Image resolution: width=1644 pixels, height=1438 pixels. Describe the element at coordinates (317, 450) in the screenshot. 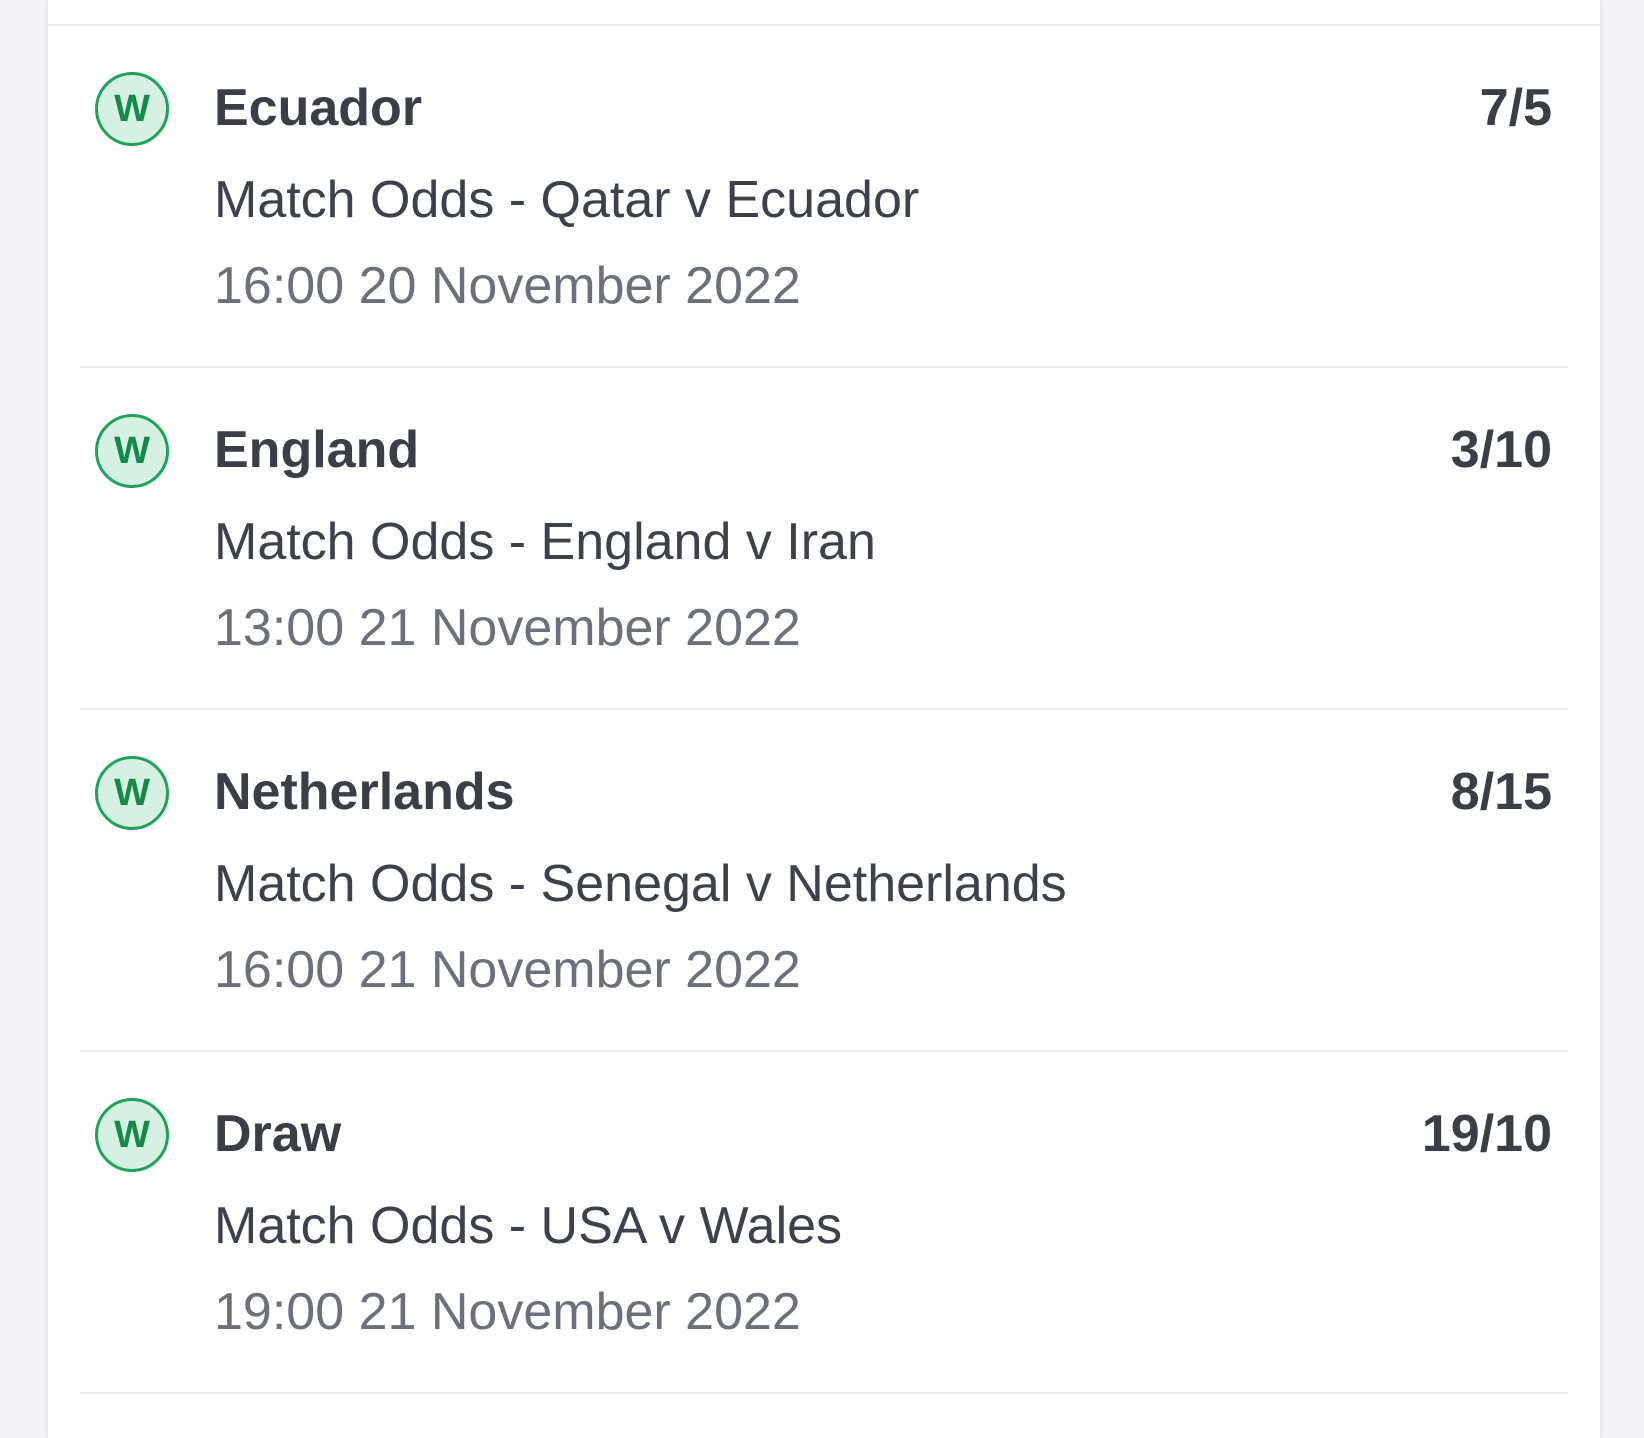

I see `selection-name: England` at that location.